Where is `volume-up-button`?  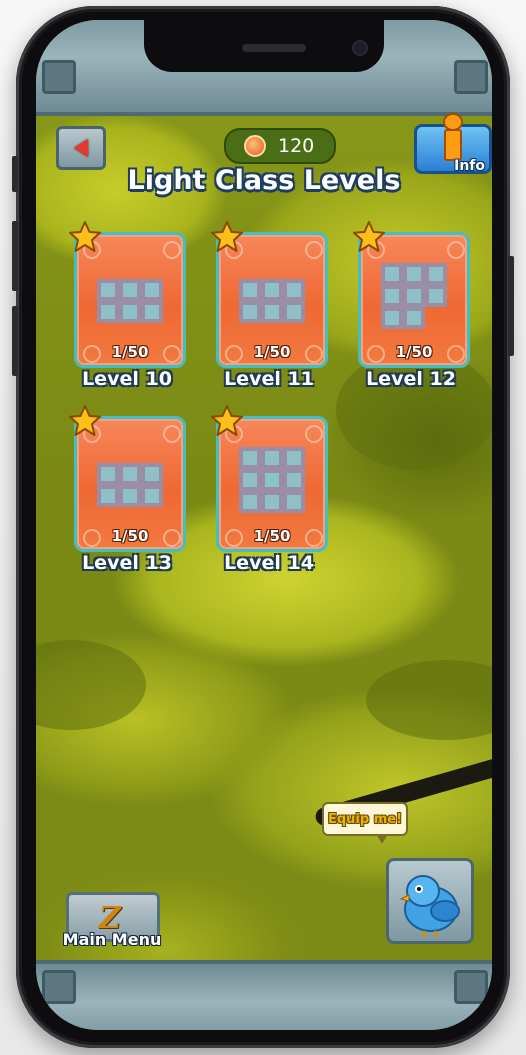
volume-up-button is located at coordinates (15, 256).